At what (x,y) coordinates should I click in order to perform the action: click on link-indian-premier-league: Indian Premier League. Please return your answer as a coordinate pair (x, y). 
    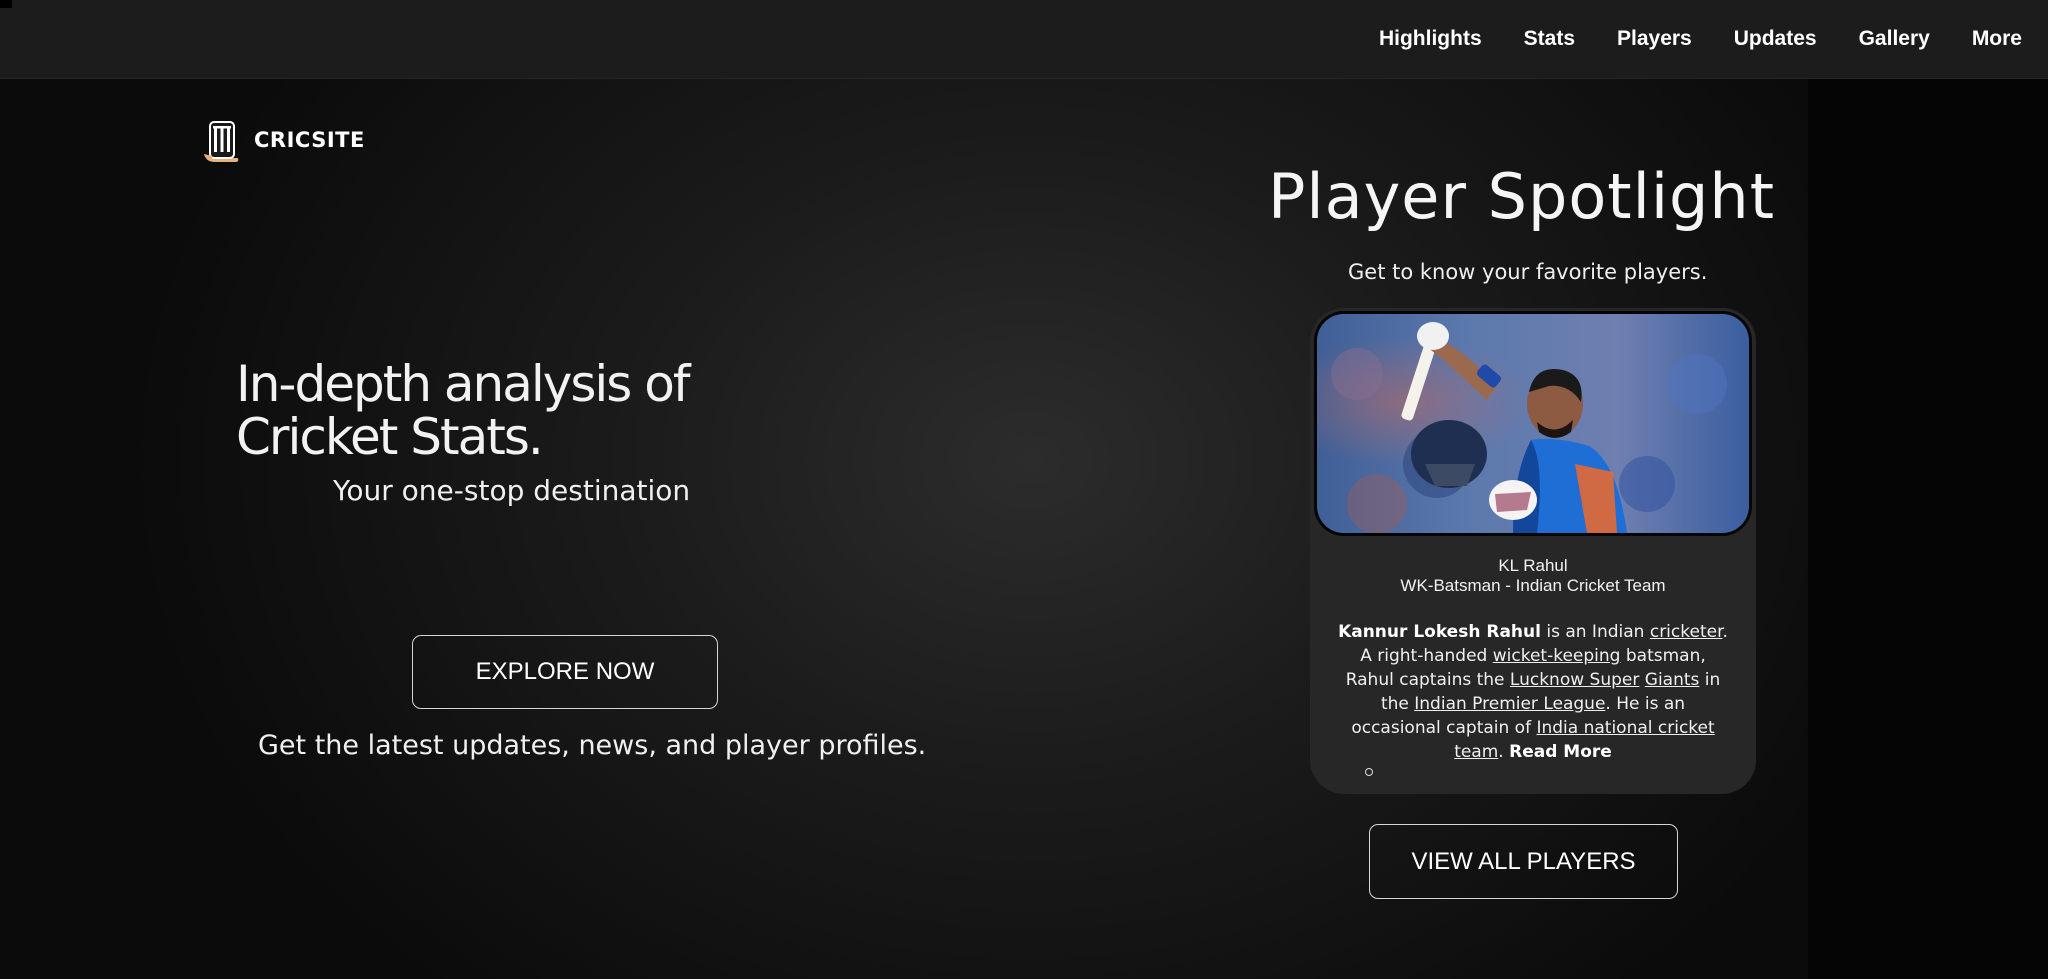
    Looking at the image, I should click on (1509, 704).